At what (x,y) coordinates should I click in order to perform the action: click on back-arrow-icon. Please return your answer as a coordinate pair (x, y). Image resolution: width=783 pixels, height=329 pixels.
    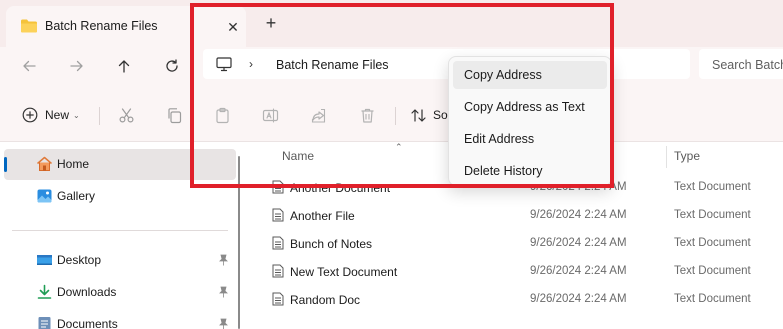
    Looking at the image, I should click on (29, 66).